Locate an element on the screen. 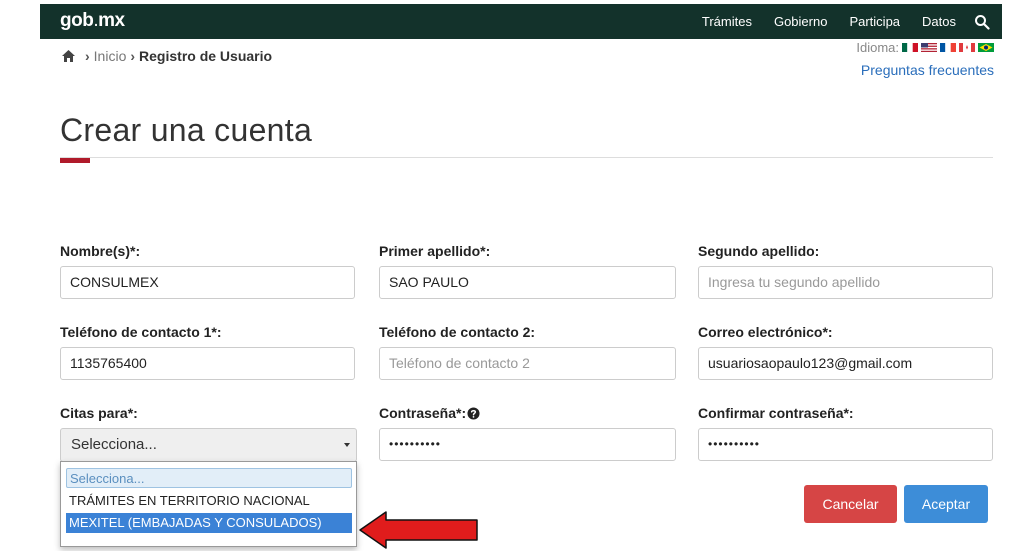 The image size is (1030, 551). breadcrumb: › Inicio › Registro de Usuario is located at coordinates (167, 56).